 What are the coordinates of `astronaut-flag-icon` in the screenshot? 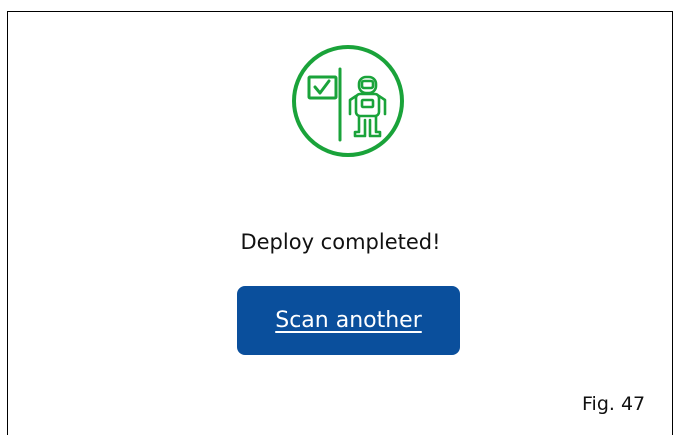 It's located at (348, 101).